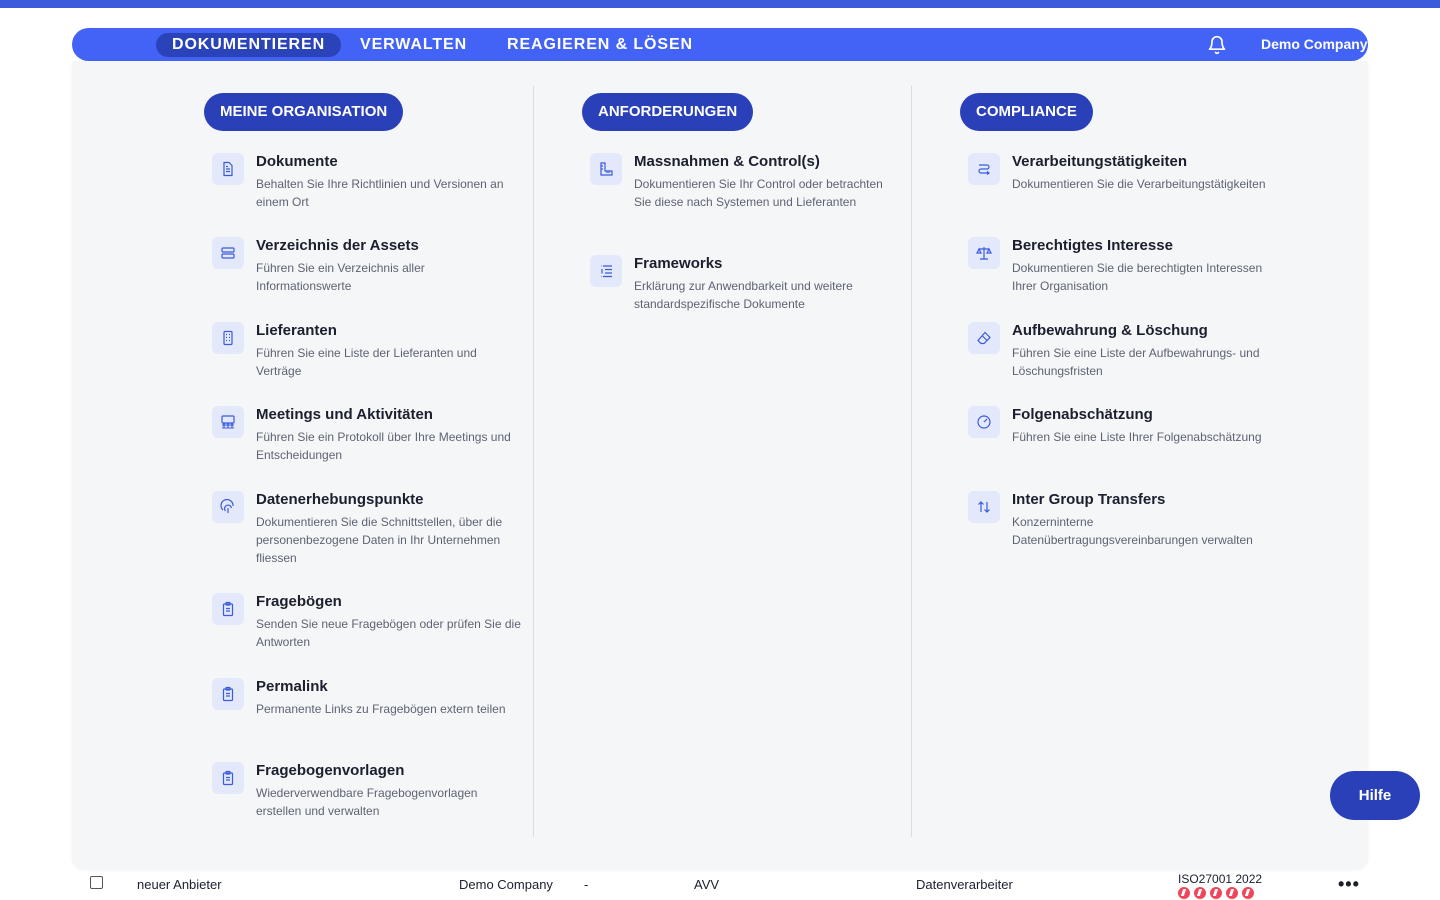 Image resolution: width=1440 pixels, height=900 pixels. I want to click on route-icon, so click(984, 169).